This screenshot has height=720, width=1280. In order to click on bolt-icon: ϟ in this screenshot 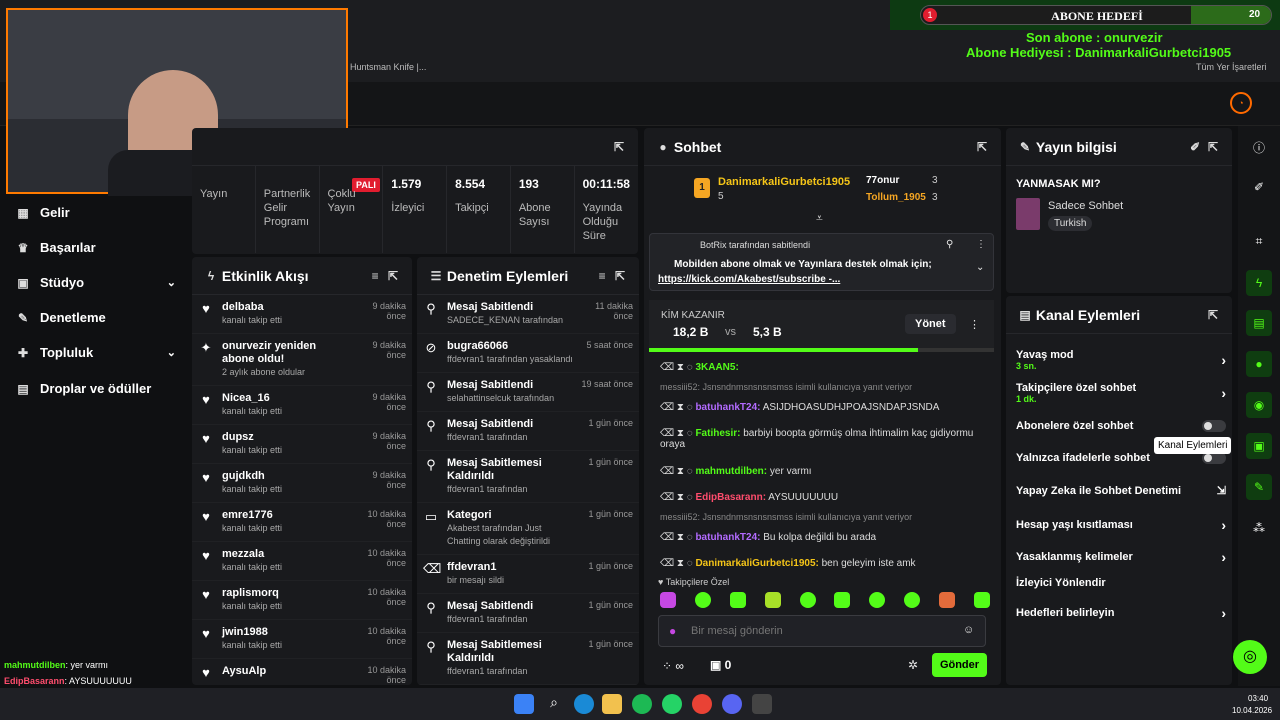, I will do `click(1259, 283)`.